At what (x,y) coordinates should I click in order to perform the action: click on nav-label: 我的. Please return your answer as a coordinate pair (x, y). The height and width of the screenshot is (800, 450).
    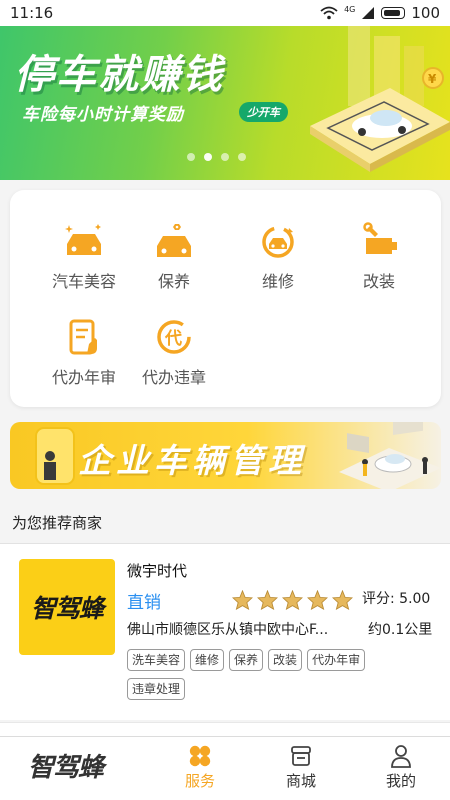
    Looking at the image, I should click on (400, 781).